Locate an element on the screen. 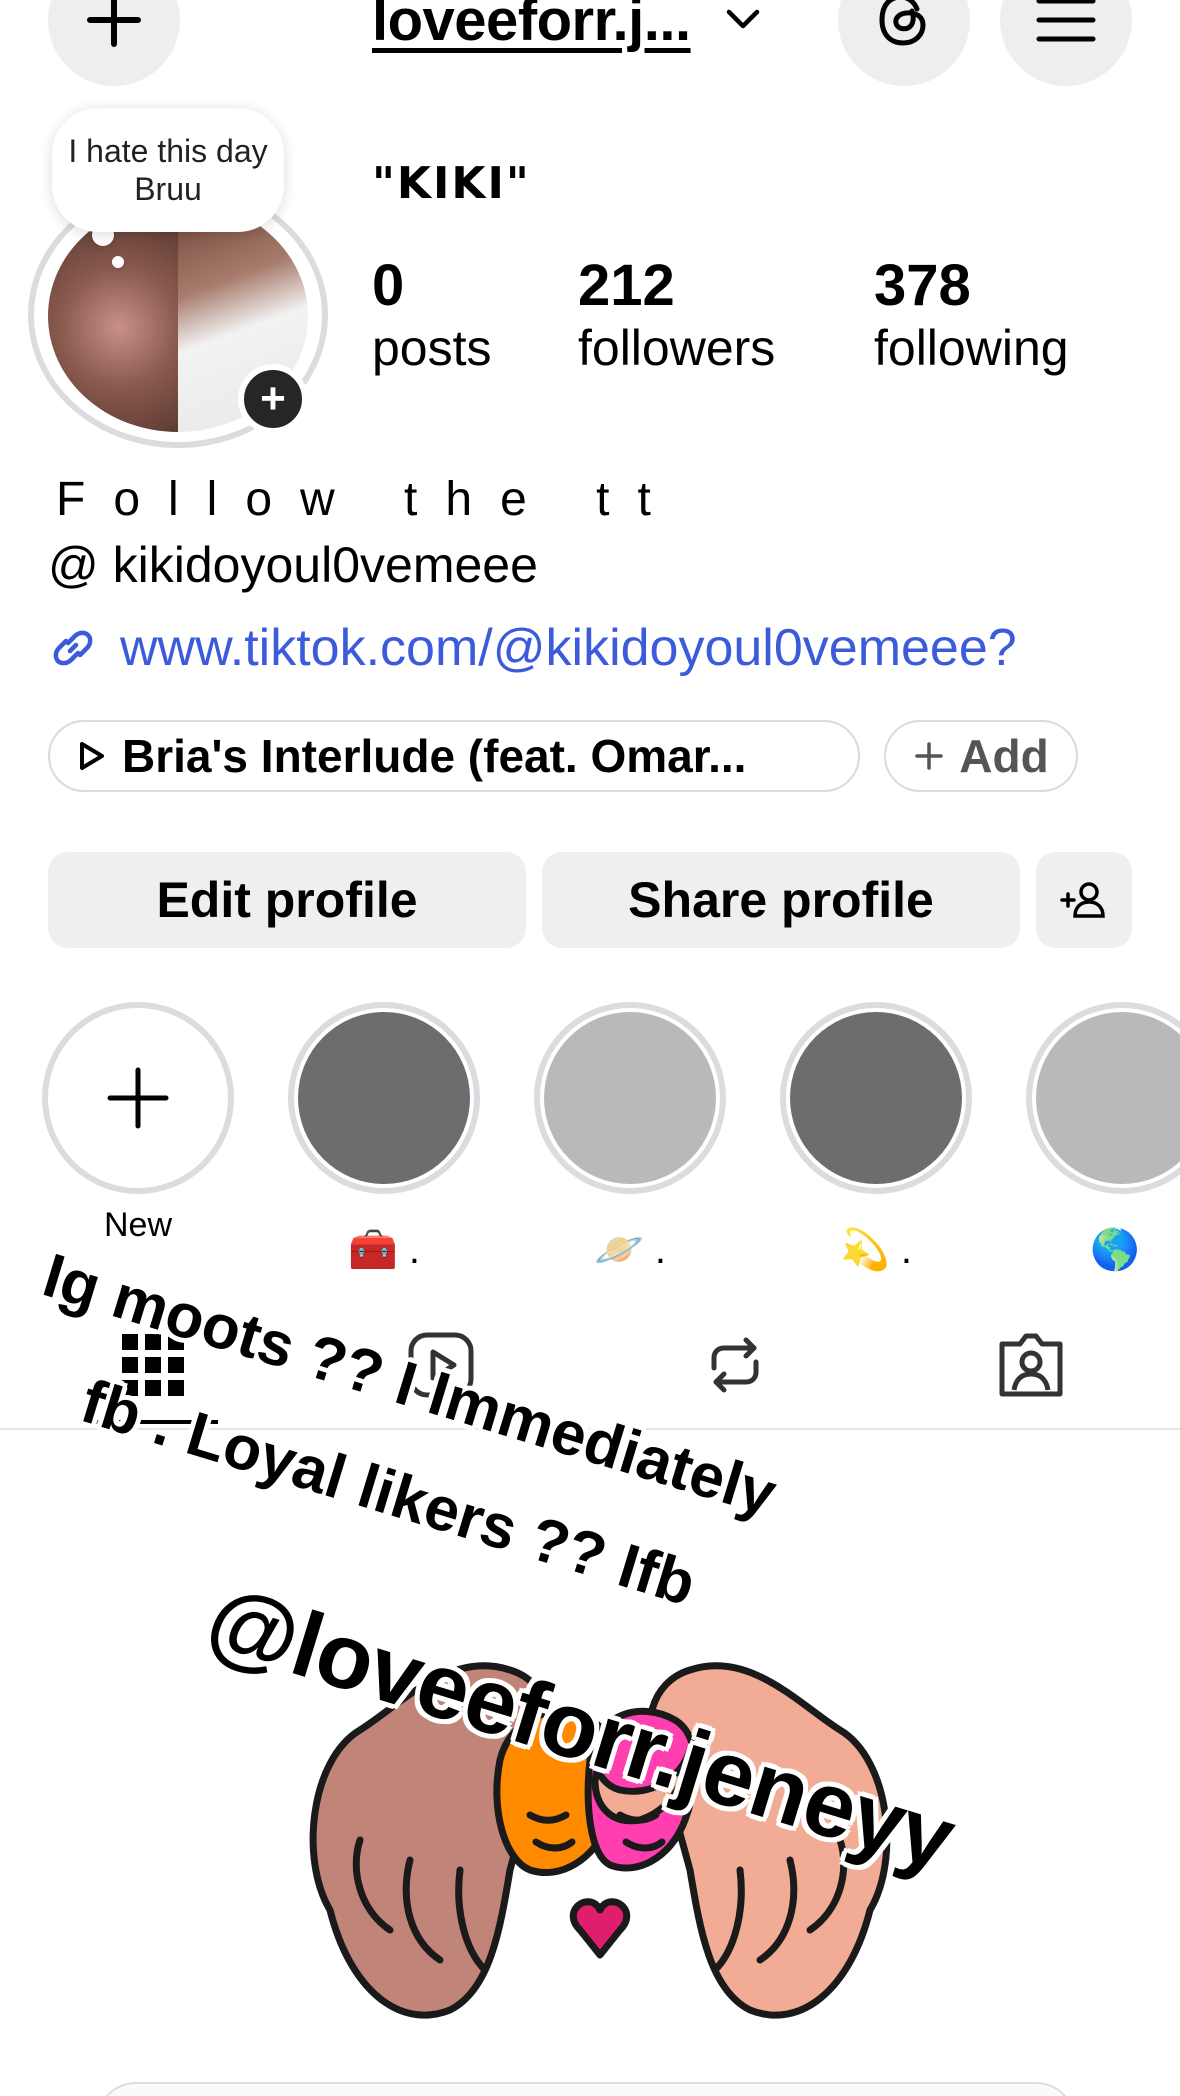 The height and width of the screenshot is (2096, 1180). following-count: 378 is located at coordinates (922, 285).